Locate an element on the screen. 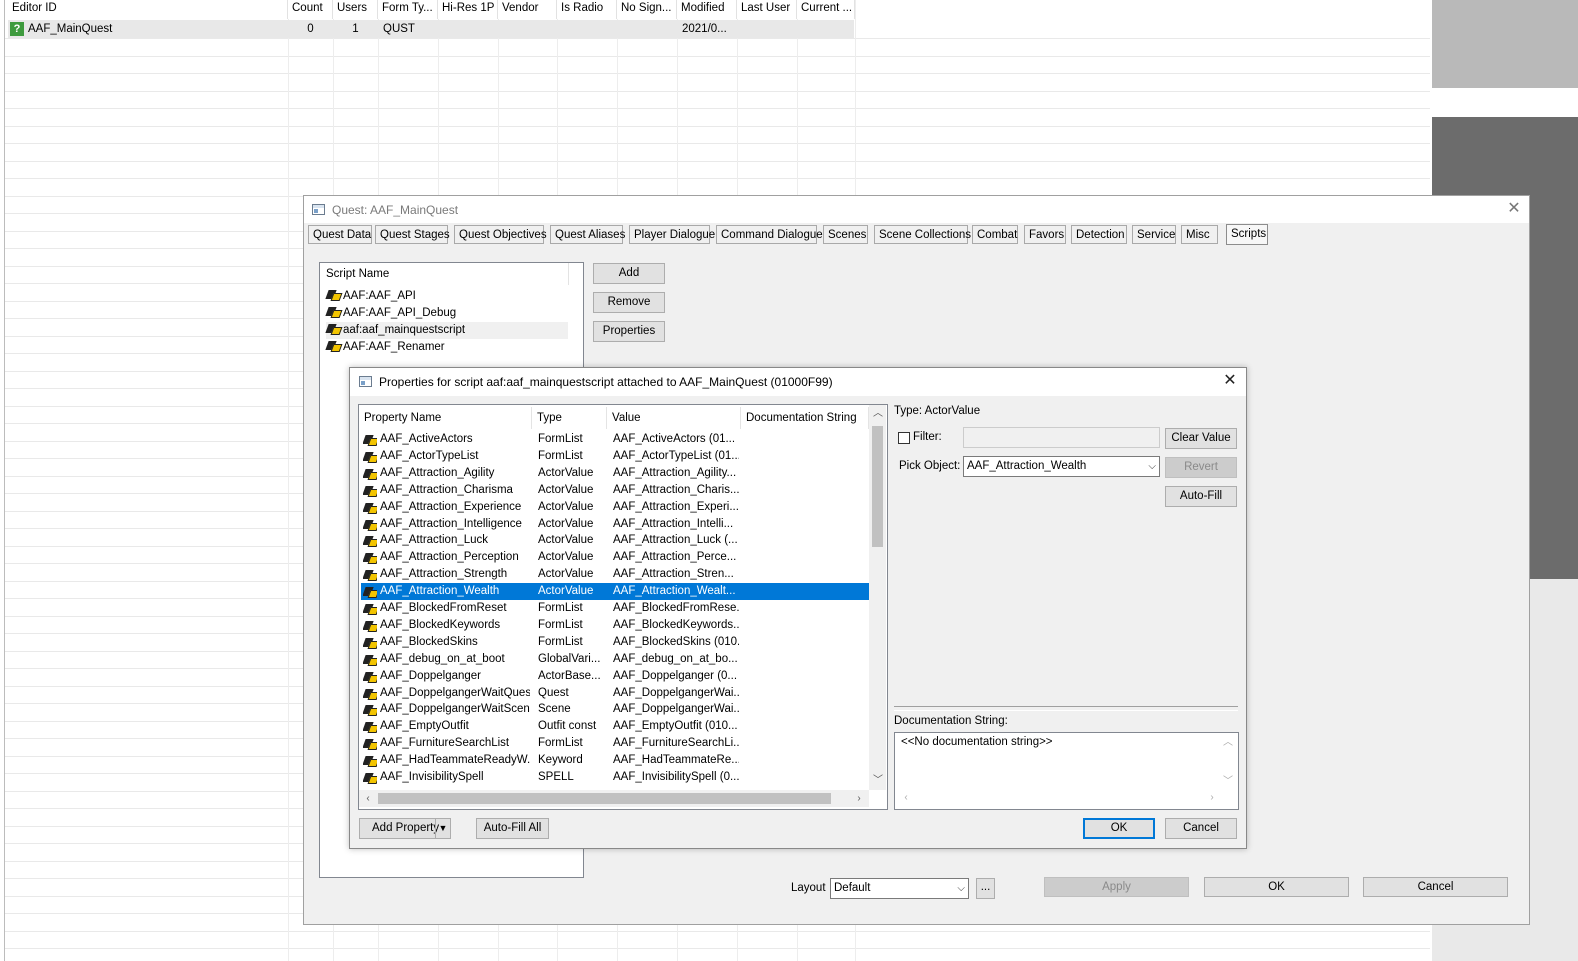  dropdown-arrow-icon: ▼ is located at coordinates (442, 828).